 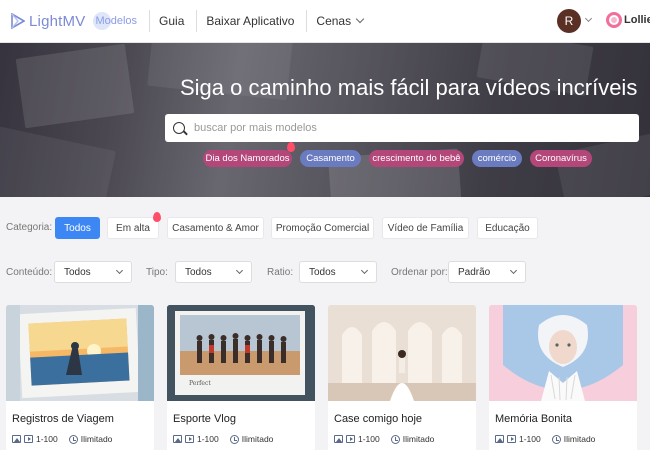 I want to click on filter-ratio-label: Ratio:, so click(x=280, y=272).